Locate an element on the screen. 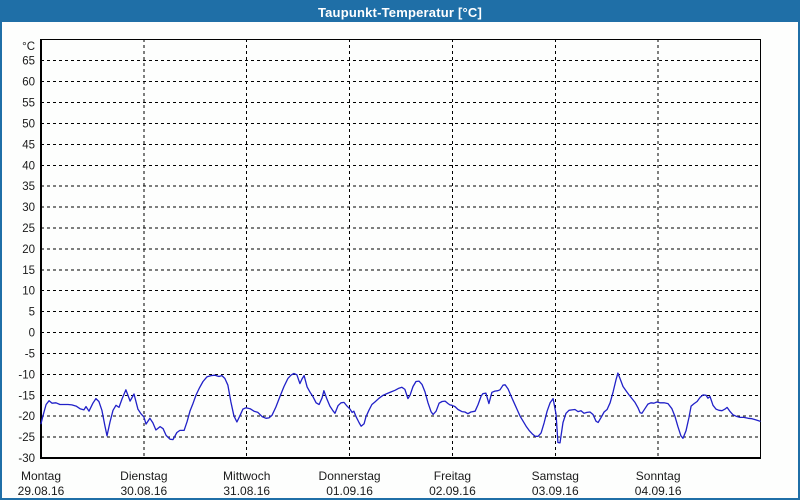 The image size is (800, 500). x-axis-date-label: 02.09.16 is located at coordinates (452, 491).